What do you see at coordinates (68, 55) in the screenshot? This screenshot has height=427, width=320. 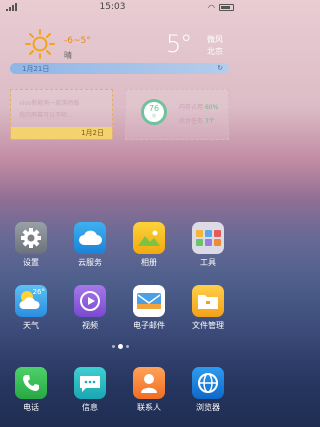 I see `weather-condition: 晴` at bounding box center [68, 55].